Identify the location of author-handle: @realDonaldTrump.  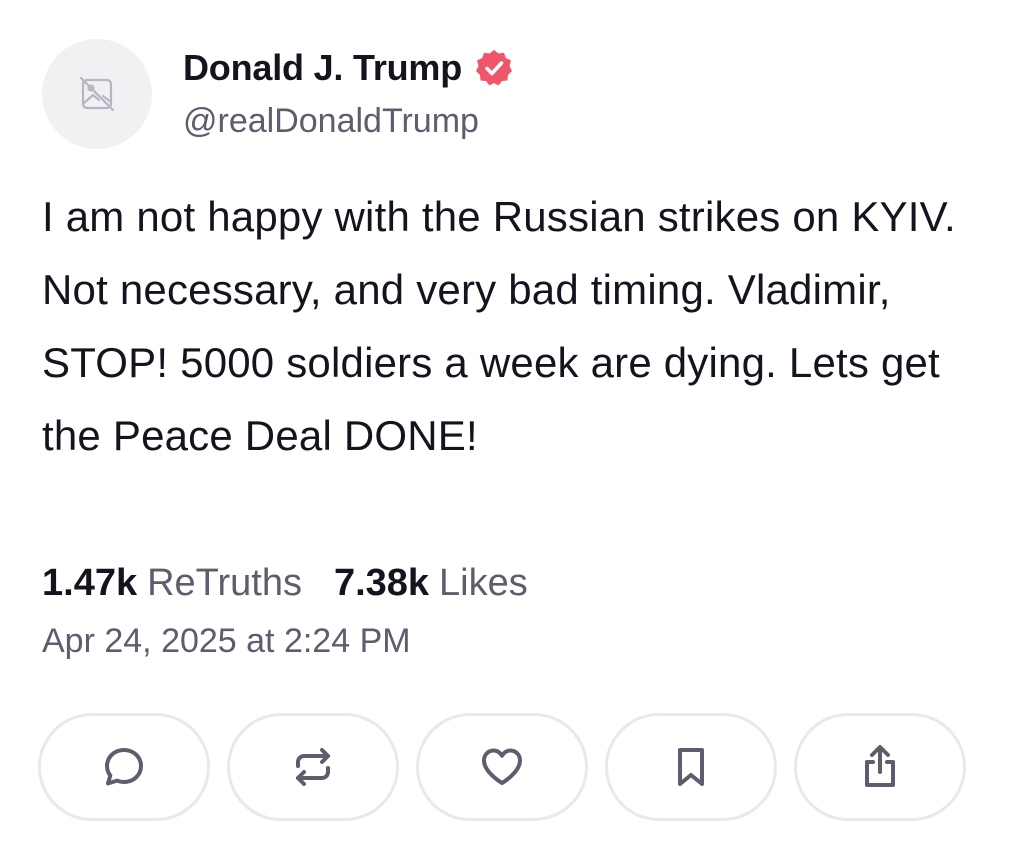
(331, 121).